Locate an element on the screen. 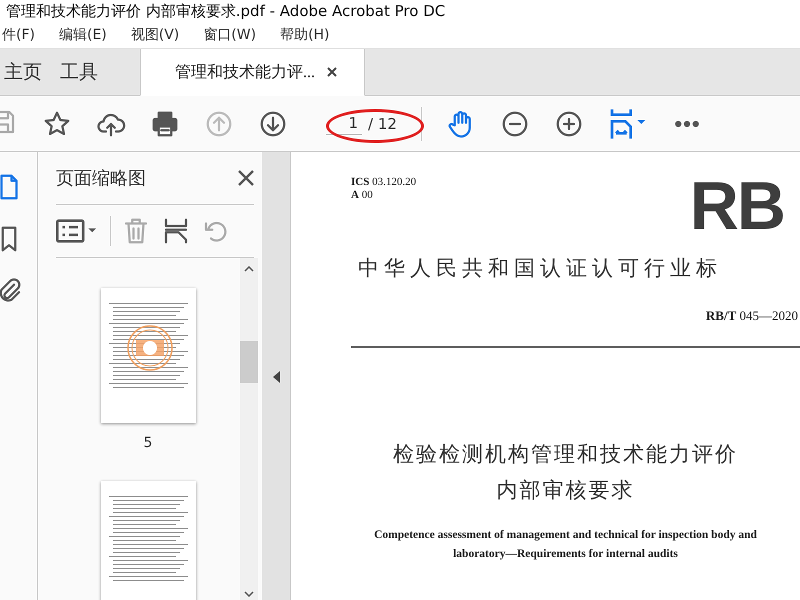 This screenshot has width=800, height=600. page-count: / 12 is located at coordinates (382, 123).